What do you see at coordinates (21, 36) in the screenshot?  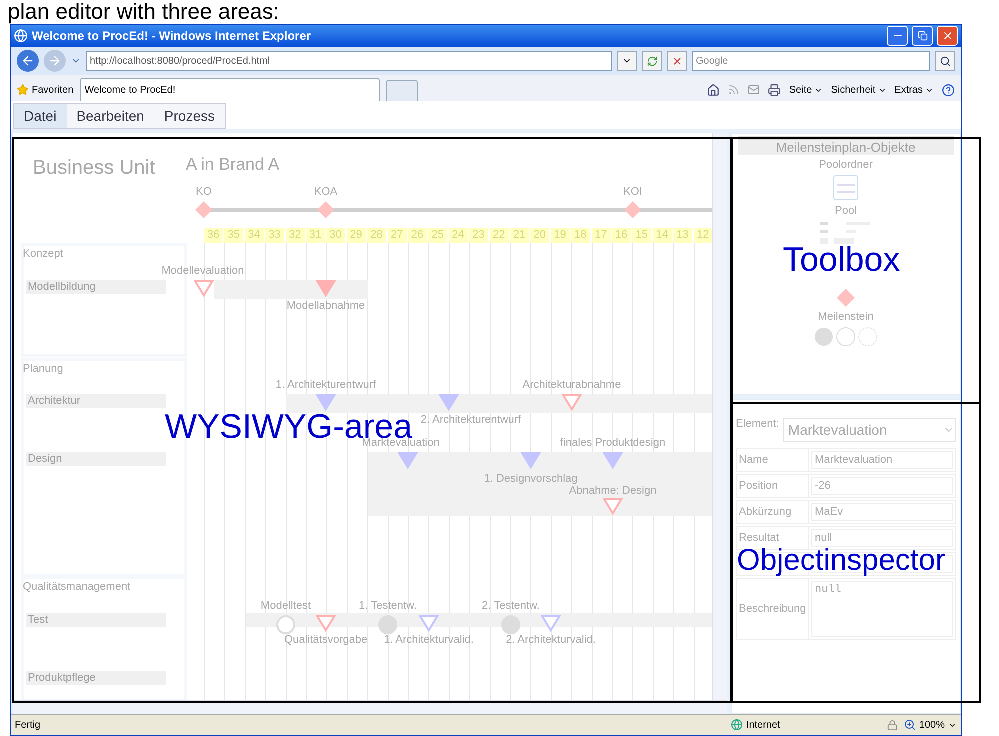 I see `browser-logo-icon` at bounding box center [21, 36].